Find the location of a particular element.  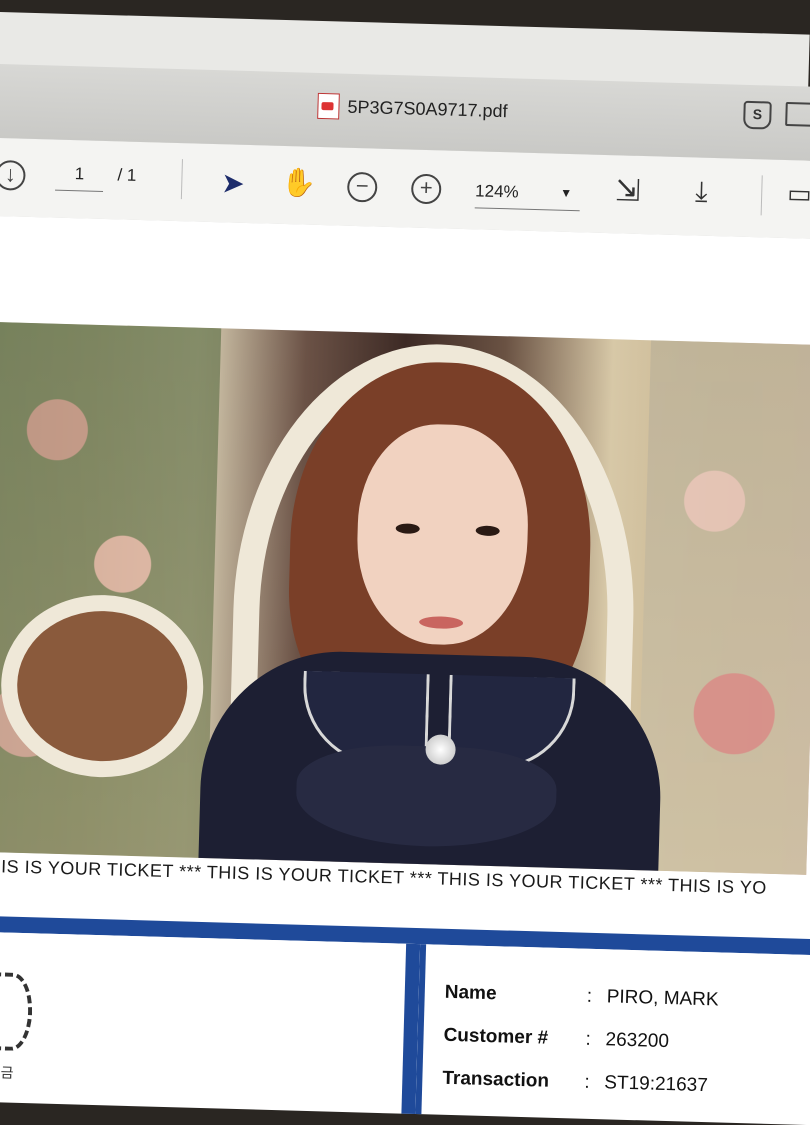

comment-button: ▭ is located at coordinates (798, 194).